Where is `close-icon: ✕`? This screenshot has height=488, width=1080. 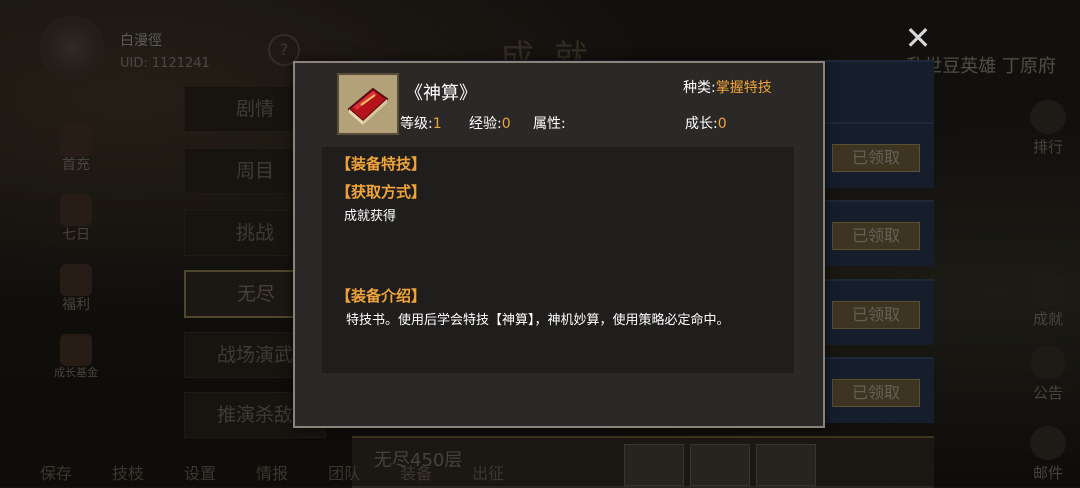 close-icon: ✕ is located at coordinates (918, 38).